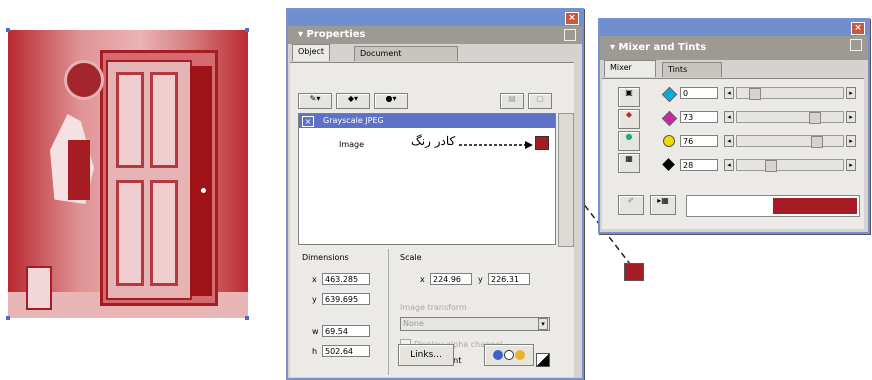 This screenshot has width=872, height=380. I want to click on link-icon, so click(509, 355).